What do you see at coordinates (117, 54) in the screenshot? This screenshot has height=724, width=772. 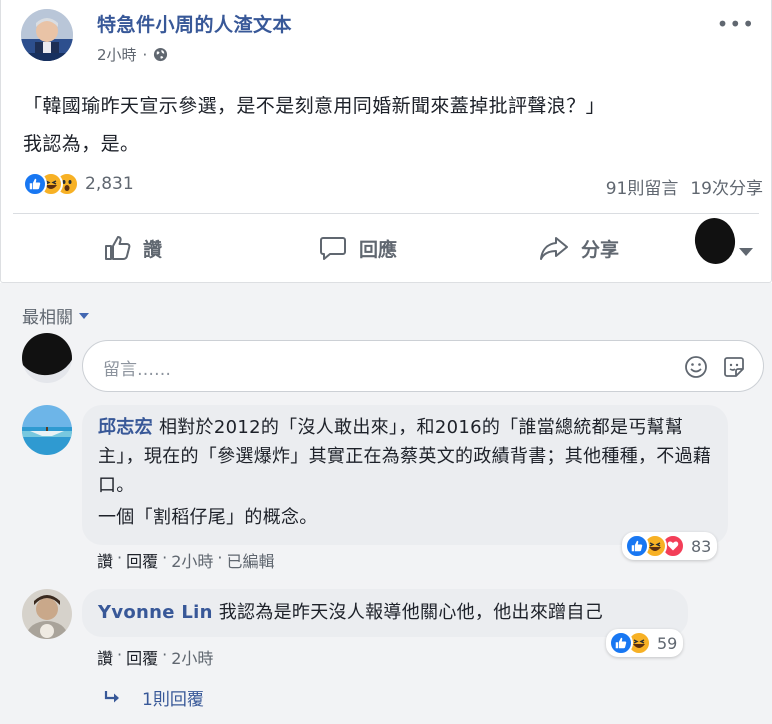 I see `post-time: 2小時` at bounding box center [117, 54].